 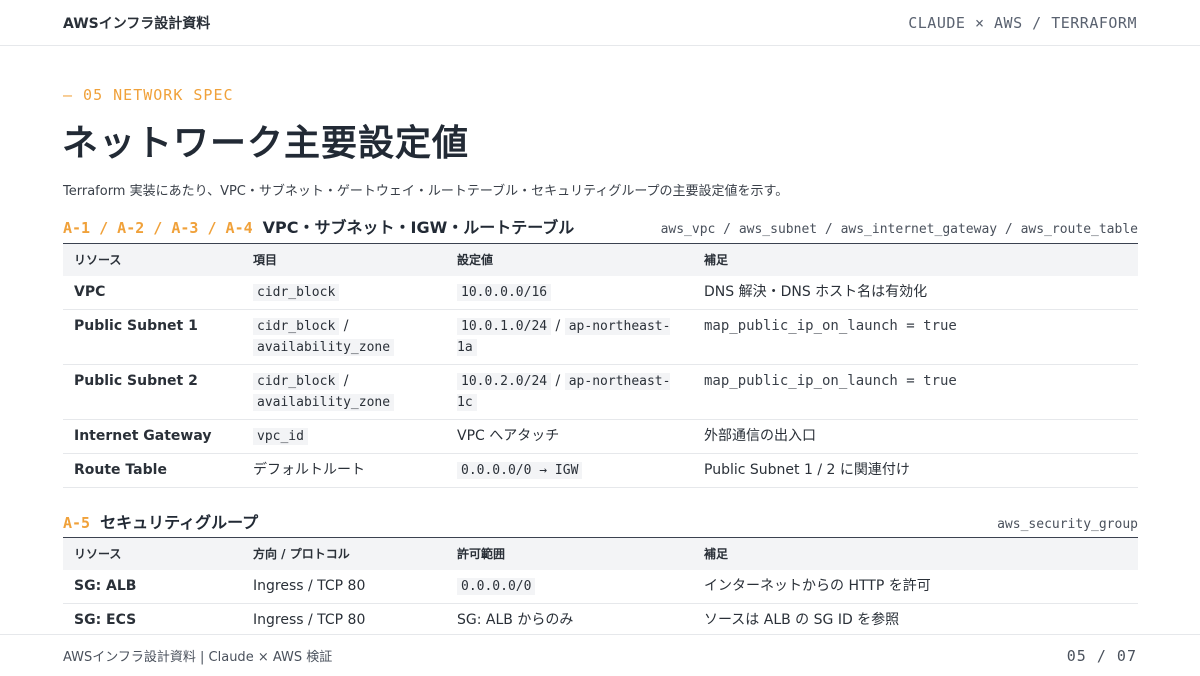 What do you see at coordinates (344, 436) in the screenshot?
I see `cell-item: vpc_id` at bounding box center [344, 436].